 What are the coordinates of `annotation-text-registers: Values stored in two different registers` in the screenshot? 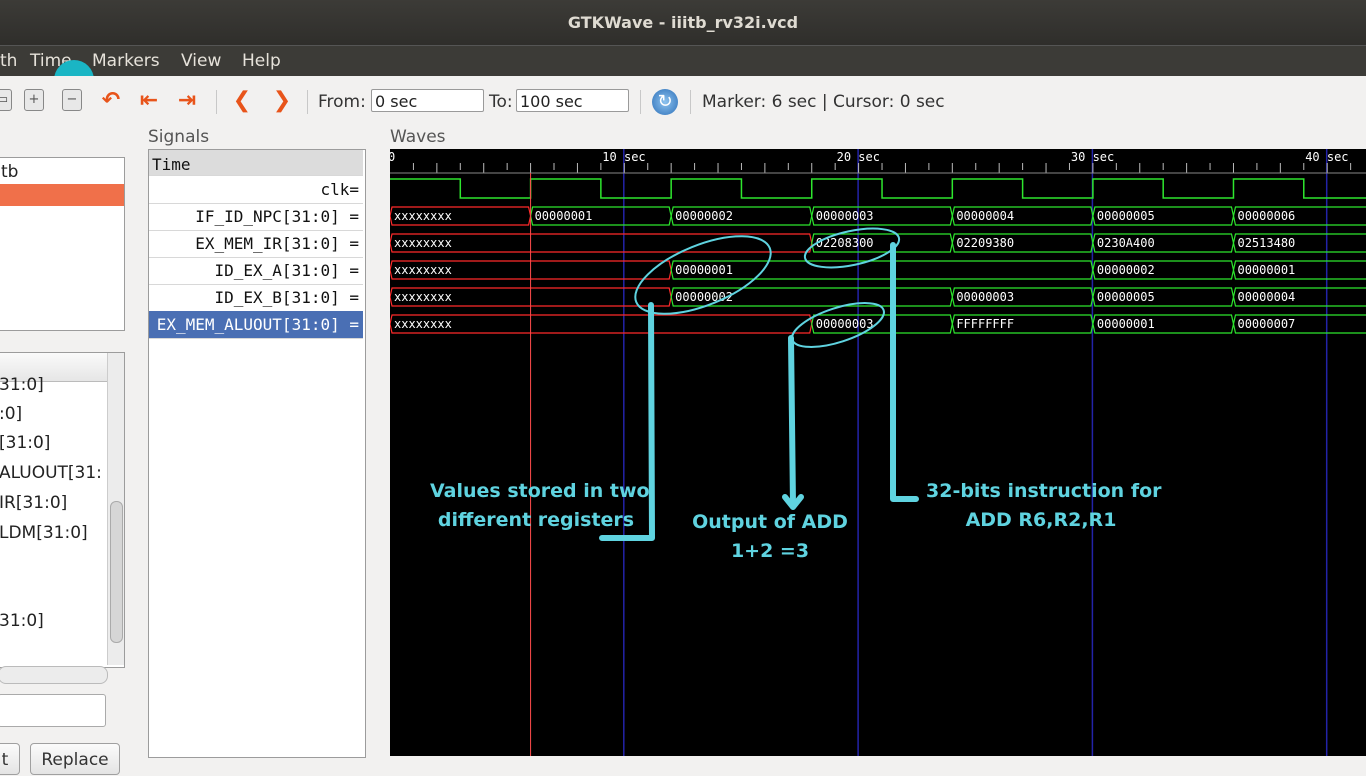 It's located at (540, 505).